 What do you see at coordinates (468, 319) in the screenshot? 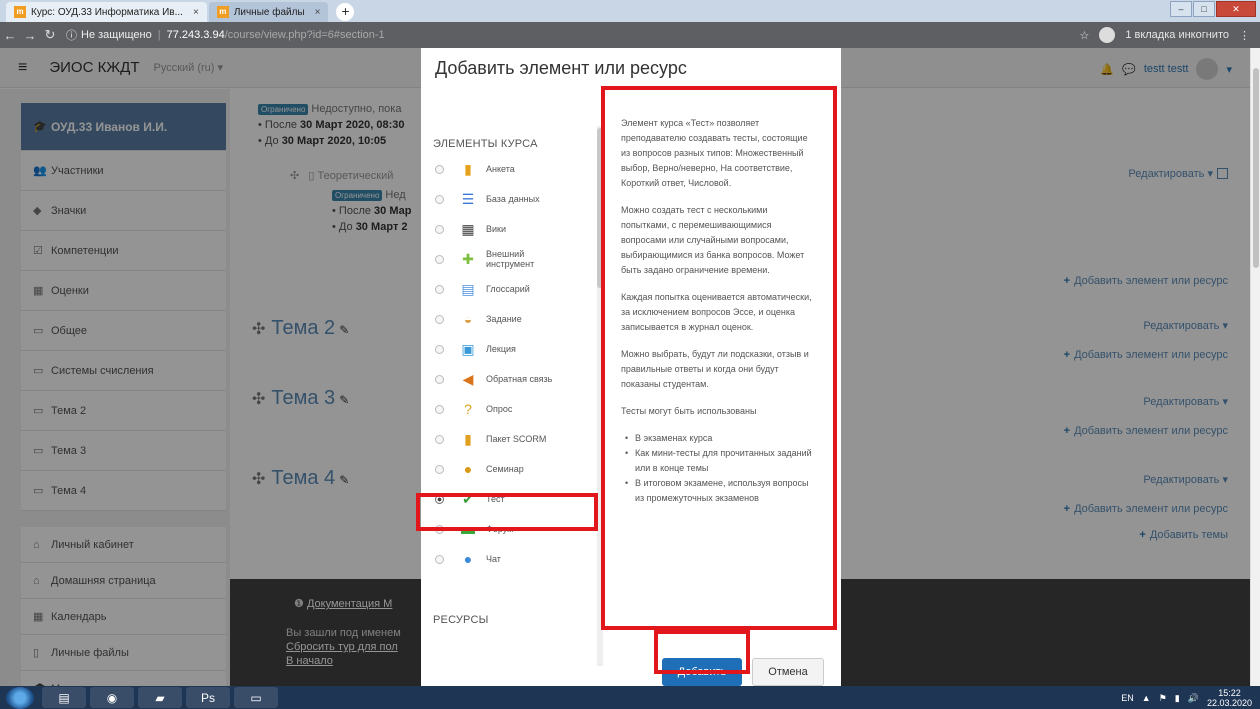
I see `assignment-icon: ◒` at bounding box center [468, 319].